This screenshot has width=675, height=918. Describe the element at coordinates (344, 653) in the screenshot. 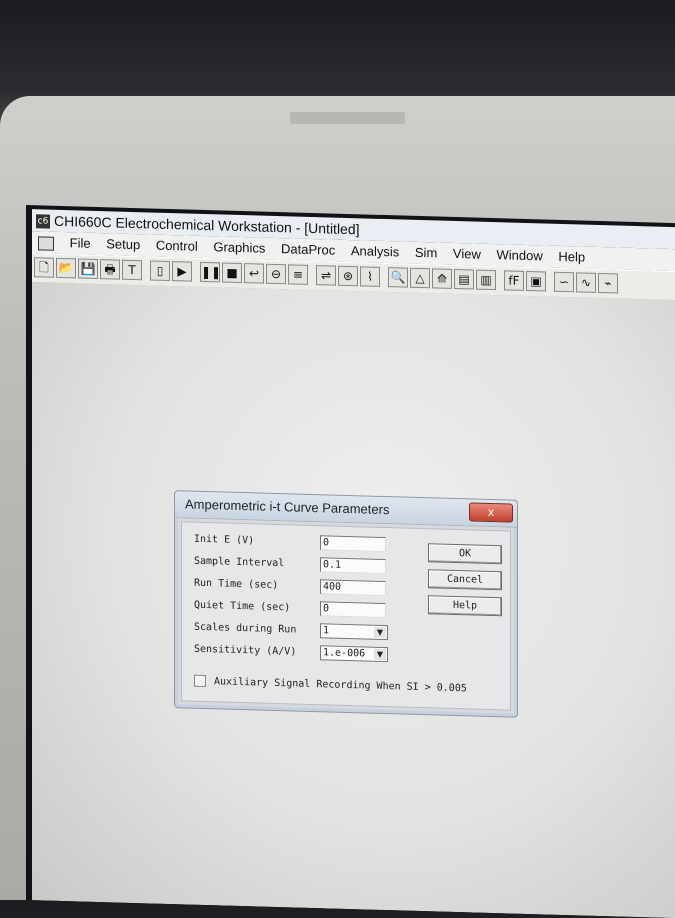

I see `sensitivity-value: 1.e-006` at that location.